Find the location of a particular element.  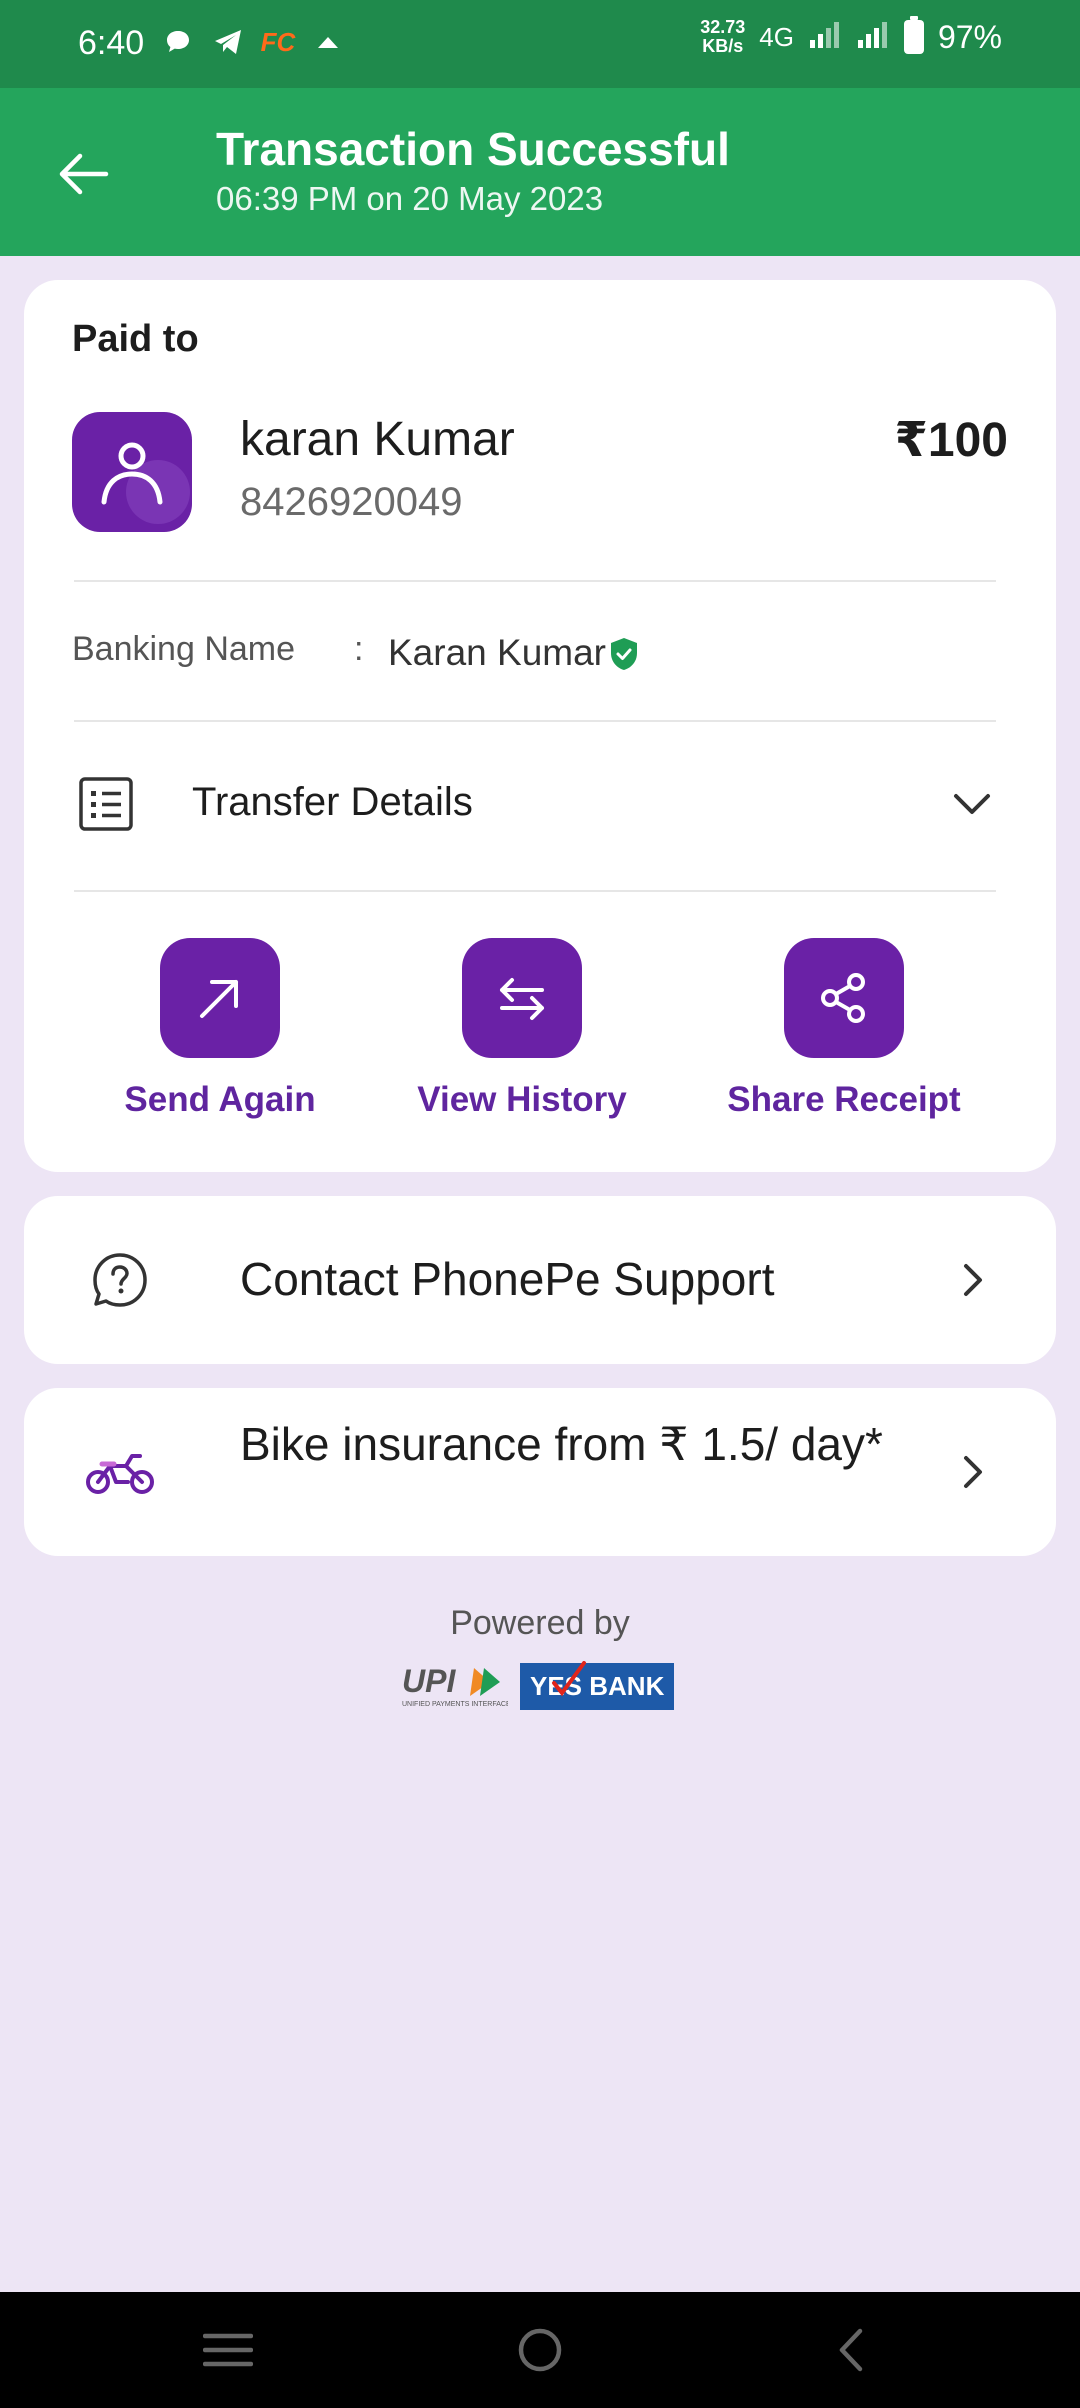

home-circle-icon is located at coordinates (540, 2350).